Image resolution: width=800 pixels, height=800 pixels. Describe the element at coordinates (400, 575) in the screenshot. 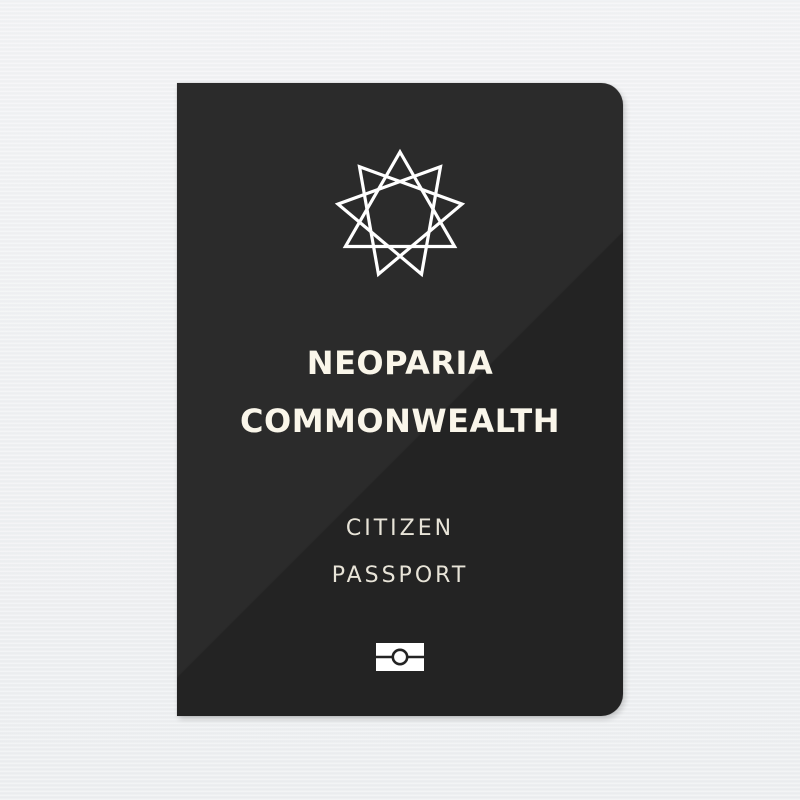

I see `document-type-line2: PASSPORT` at that location.